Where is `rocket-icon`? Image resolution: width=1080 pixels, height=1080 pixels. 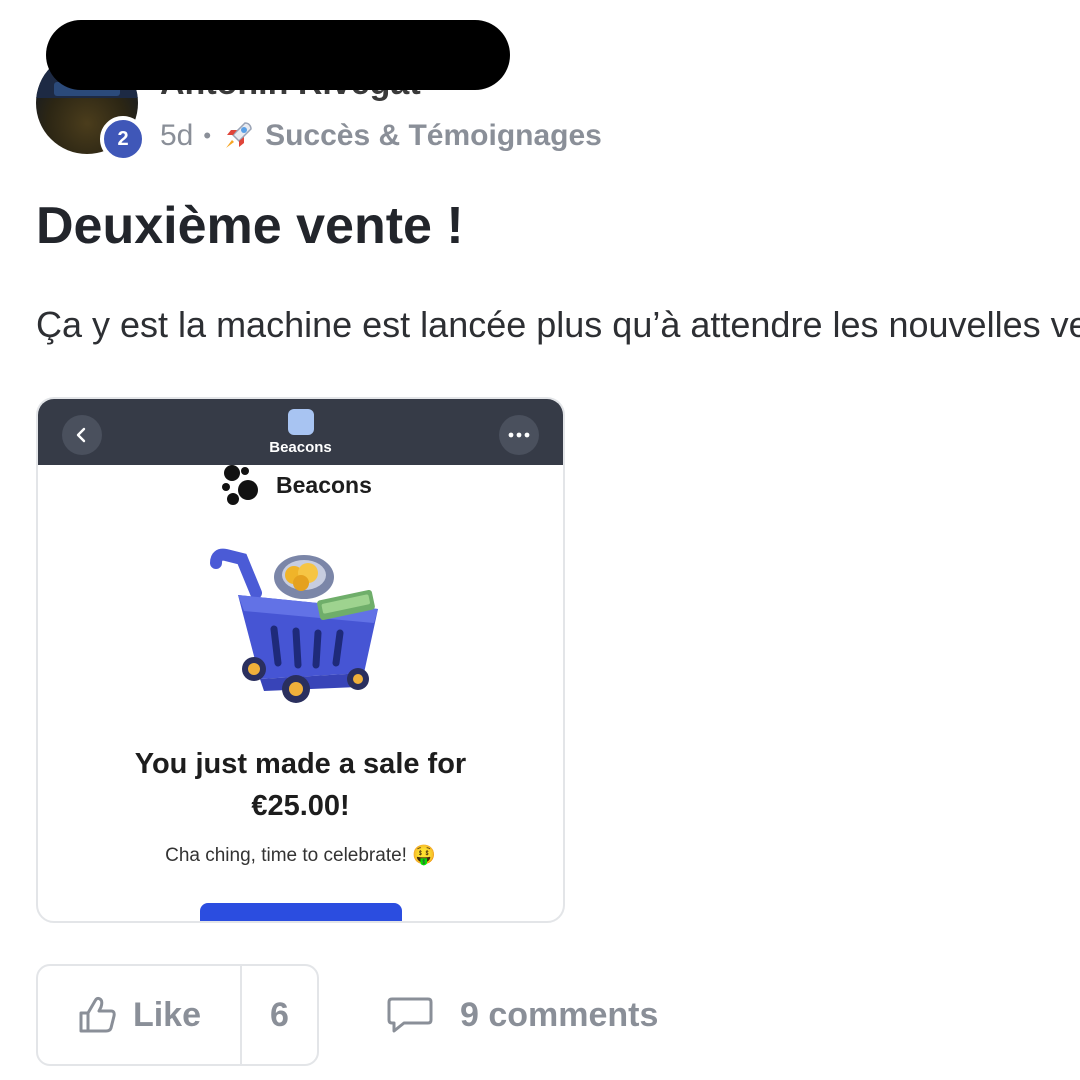
rocket-icon is located at coordinates (239, 135).